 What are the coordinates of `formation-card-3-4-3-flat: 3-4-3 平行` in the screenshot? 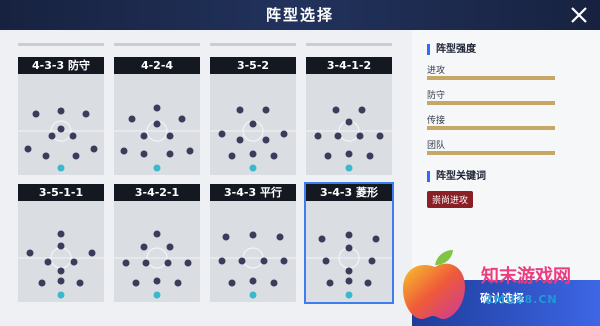 It's located at (253, 243).